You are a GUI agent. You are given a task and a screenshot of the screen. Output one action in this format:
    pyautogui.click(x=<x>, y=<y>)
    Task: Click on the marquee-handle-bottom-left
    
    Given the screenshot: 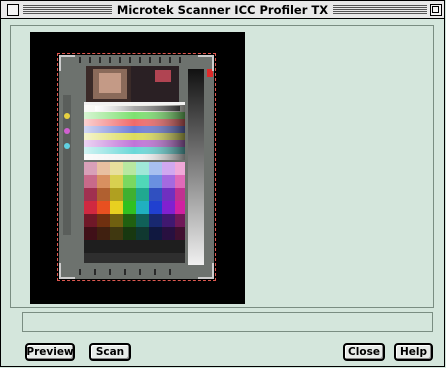 What is the action you would take?
    pyautogui.click(x=67, y=271)
    